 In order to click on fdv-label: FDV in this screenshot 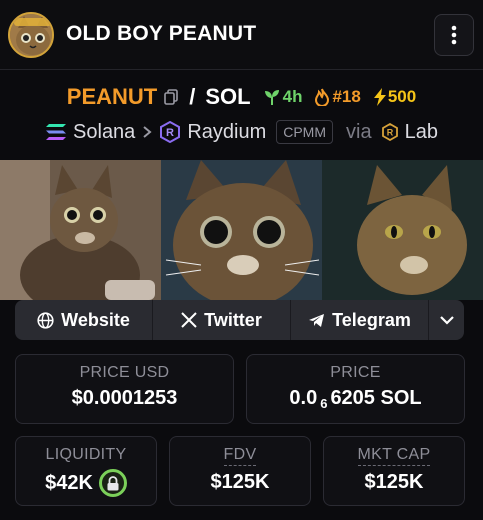, I will do `click(240, 456)`.